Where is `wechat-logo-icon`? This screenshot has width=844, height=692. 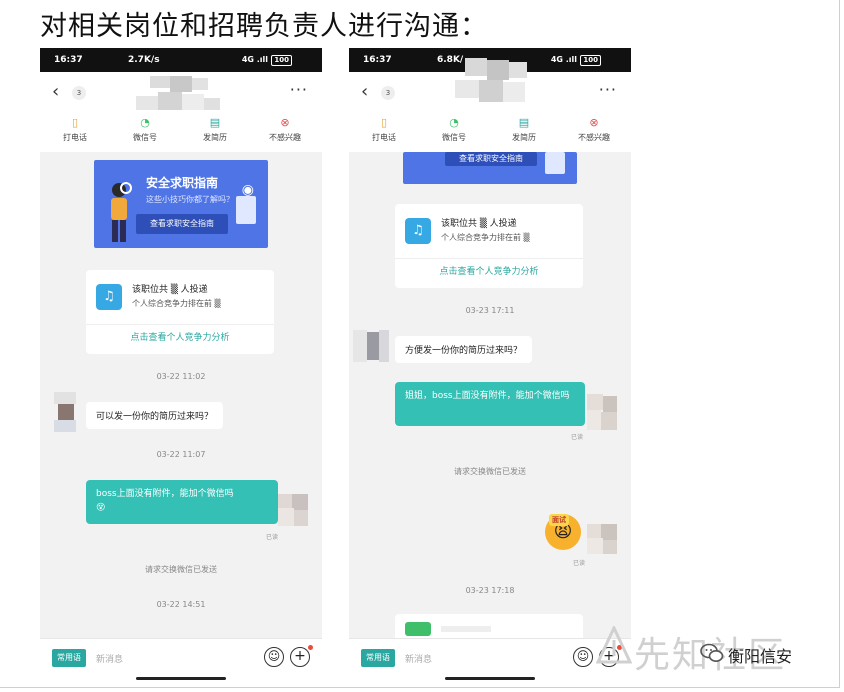 wechat-logo-icon is located at coordinates (712, 653).